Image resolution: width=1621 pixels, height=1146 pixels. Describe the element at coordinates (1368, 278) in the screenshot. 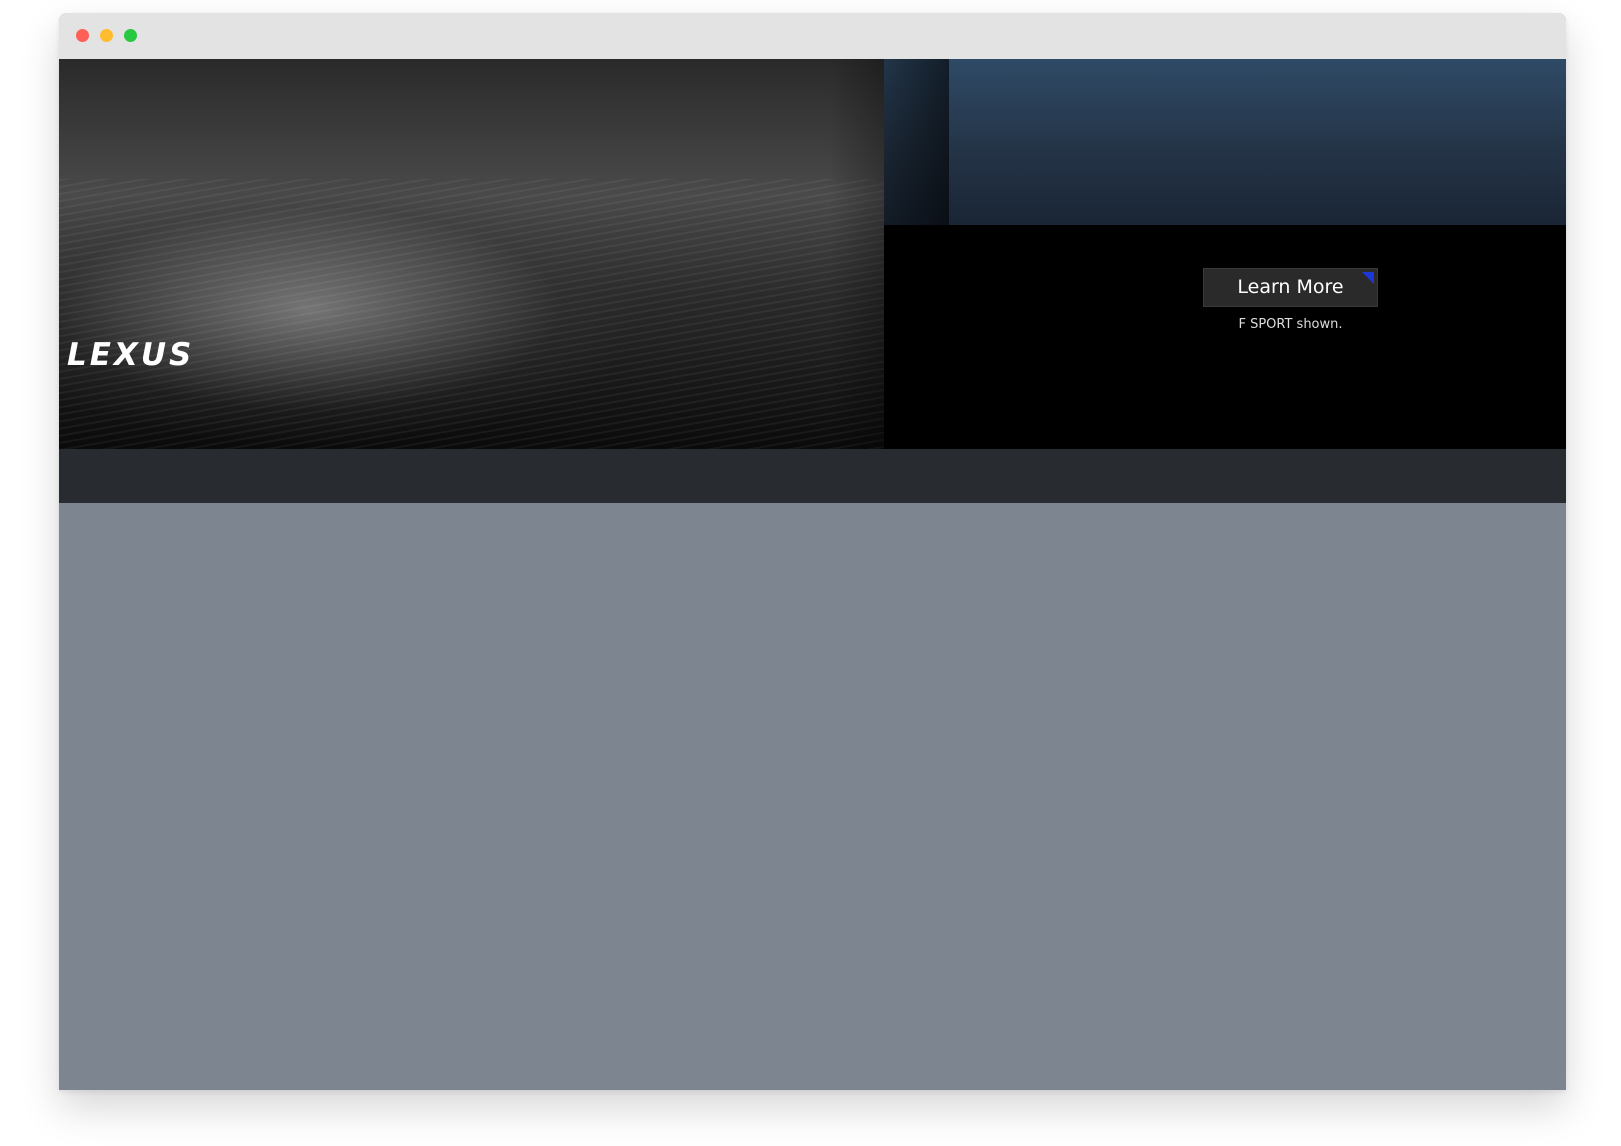

I see `corner-accent-icon` at that location.